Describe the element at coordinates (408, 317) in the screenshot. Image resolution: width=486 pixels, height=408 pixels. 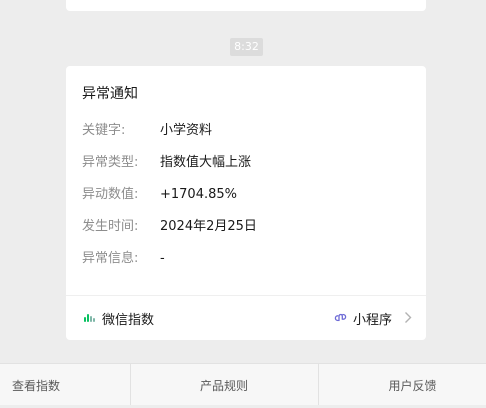
I see `chevron-right-icon` at that location.